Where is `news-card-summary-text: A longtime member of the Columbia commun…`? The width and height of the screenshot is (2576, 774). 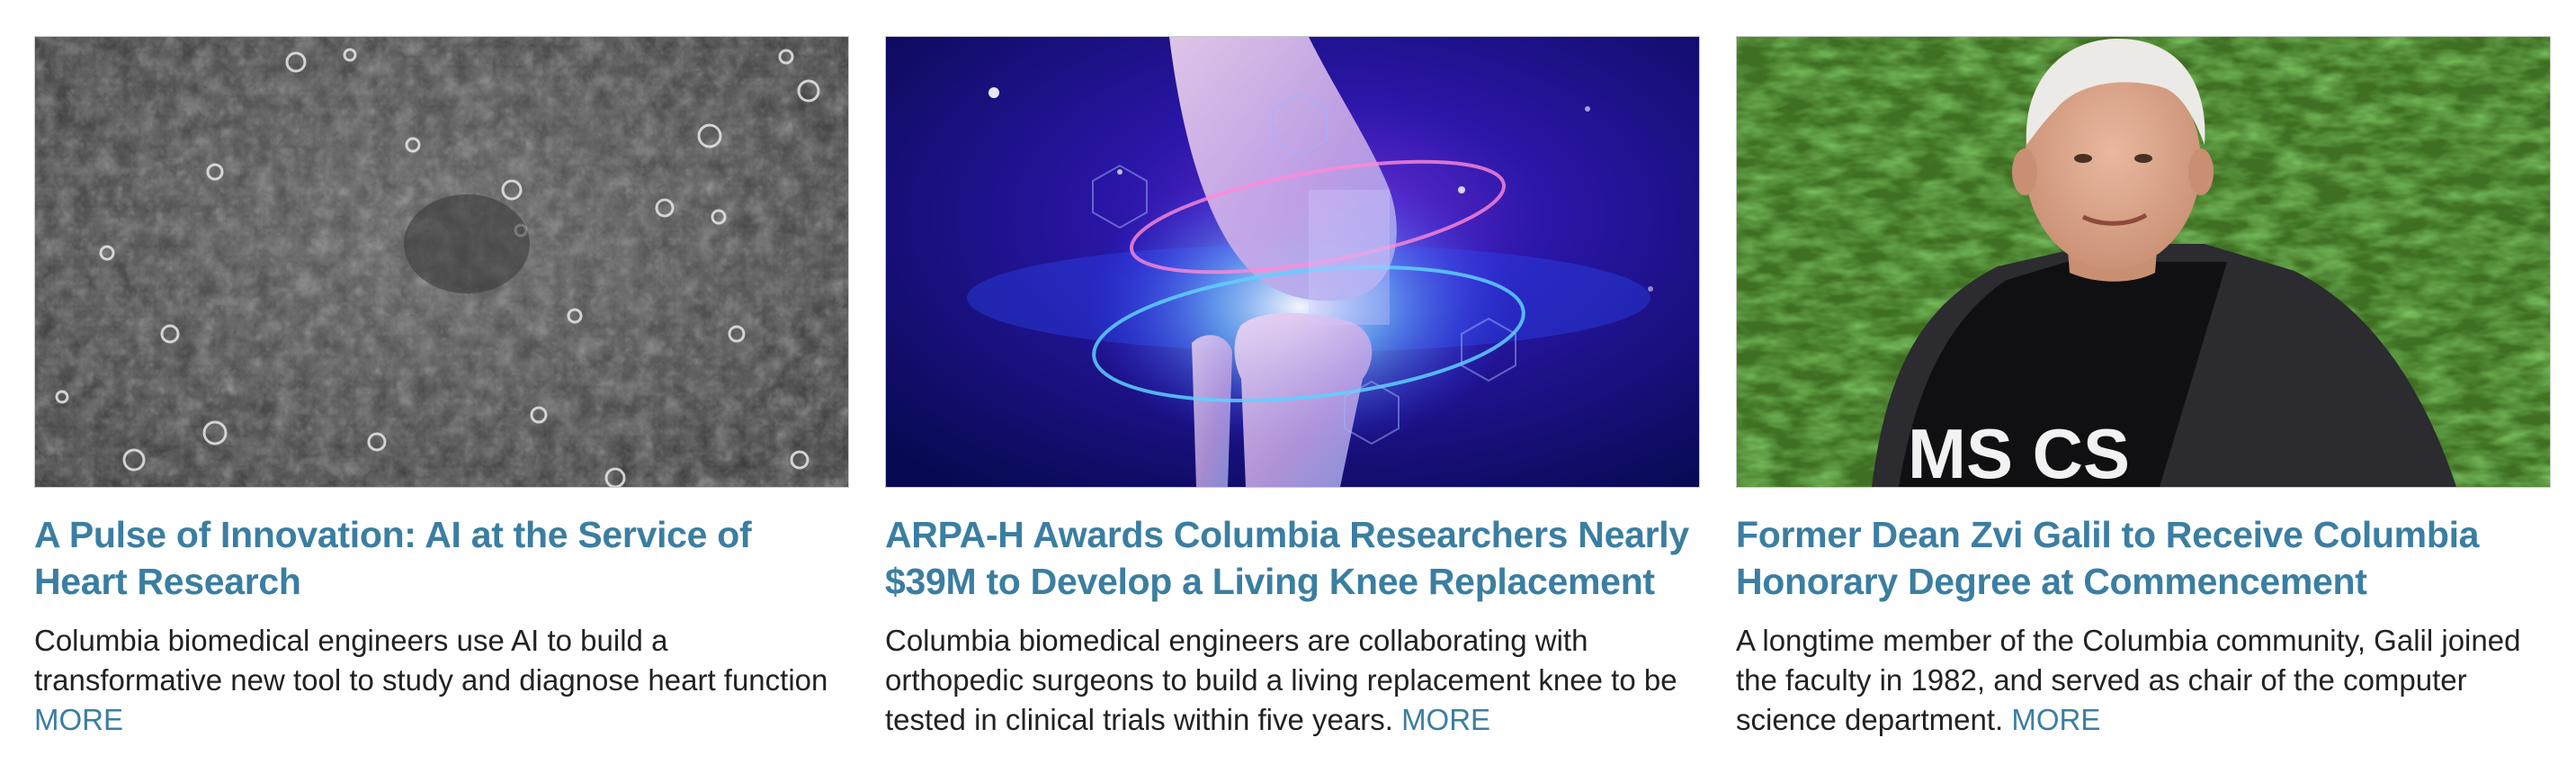 news-card-summary-text: A longtime member of the Columbia commun… is located at coordinates (2128, 680).